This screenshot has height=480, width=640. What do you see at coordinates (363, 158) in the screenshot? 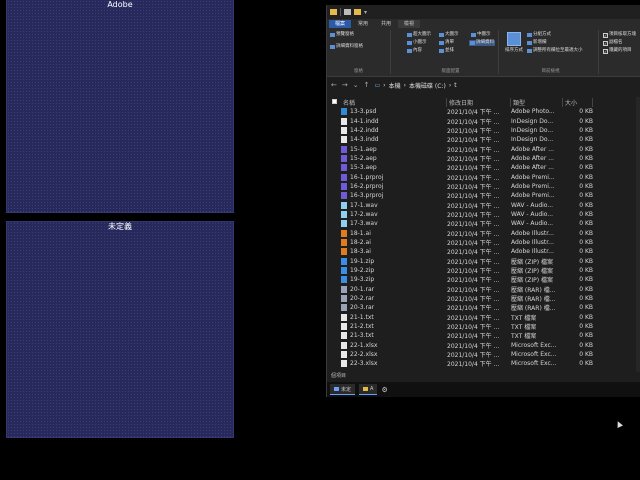
I see `file-name: 15-2.aep` at bounding box center [363, 158].